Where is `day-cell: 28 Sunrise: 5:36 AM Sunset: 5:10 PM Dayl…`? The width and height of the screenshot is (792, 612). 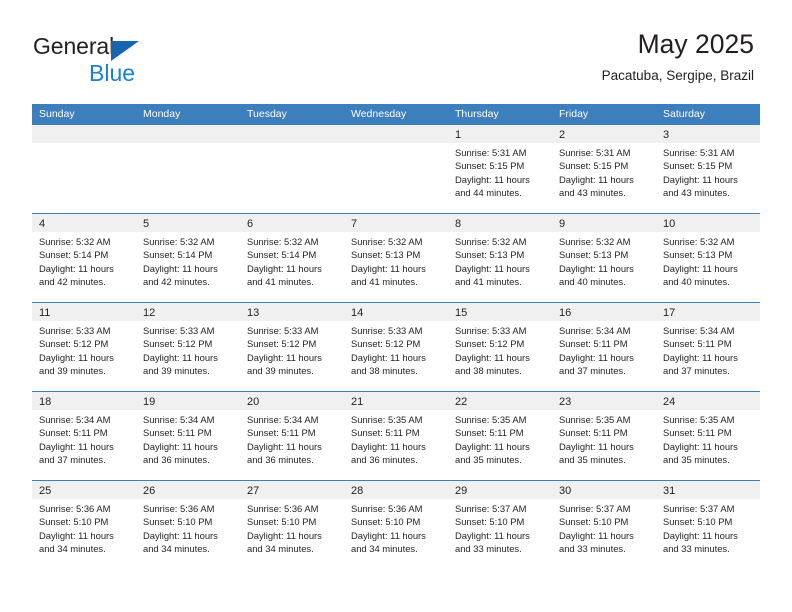
day-cell: 28 Sunrise: 5:36 AM Sunset: 5:10 PM Dayl… is located at coordinates (396, 525).